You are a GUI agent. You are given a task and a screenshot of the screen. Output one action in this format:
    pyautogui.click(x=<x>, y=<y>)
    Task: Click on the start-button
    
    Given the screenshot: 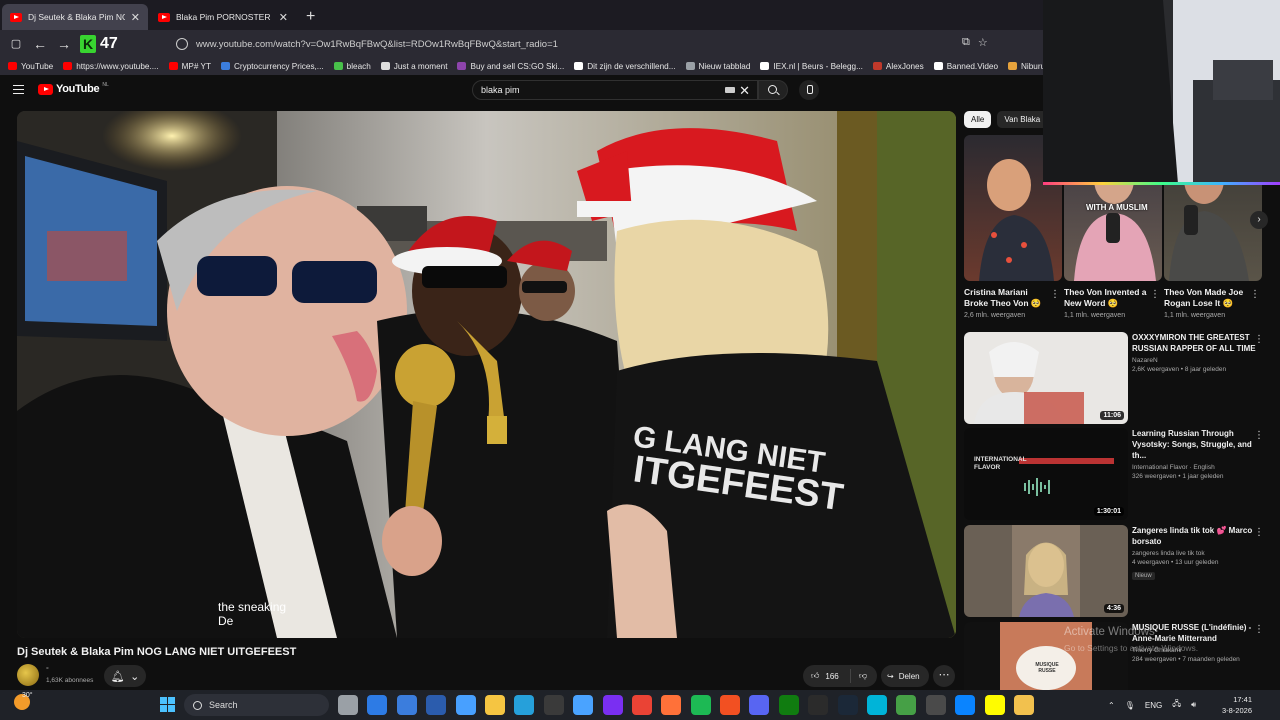 What is the action you would take?
    pyautogui.click(x=167, y=704)
    